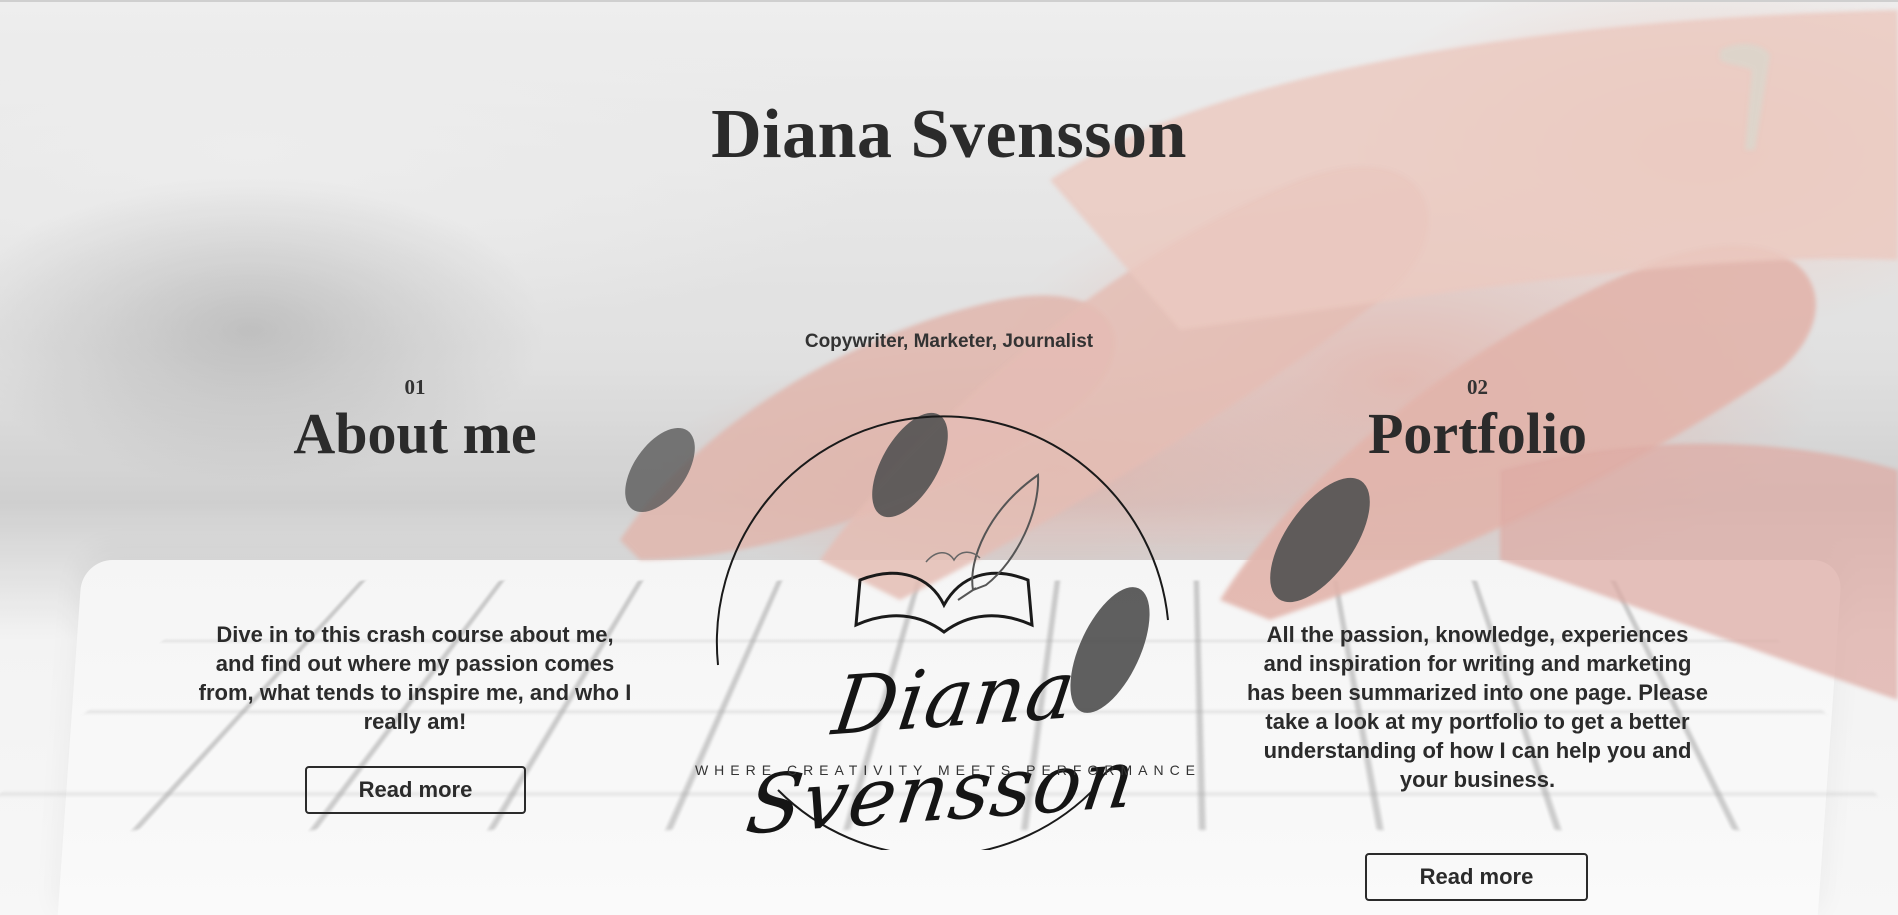 Image resolution: width=1898 pixels, height=915 pixels. I want to click on about-me-read-more-button: Read more, so click(415, 790).